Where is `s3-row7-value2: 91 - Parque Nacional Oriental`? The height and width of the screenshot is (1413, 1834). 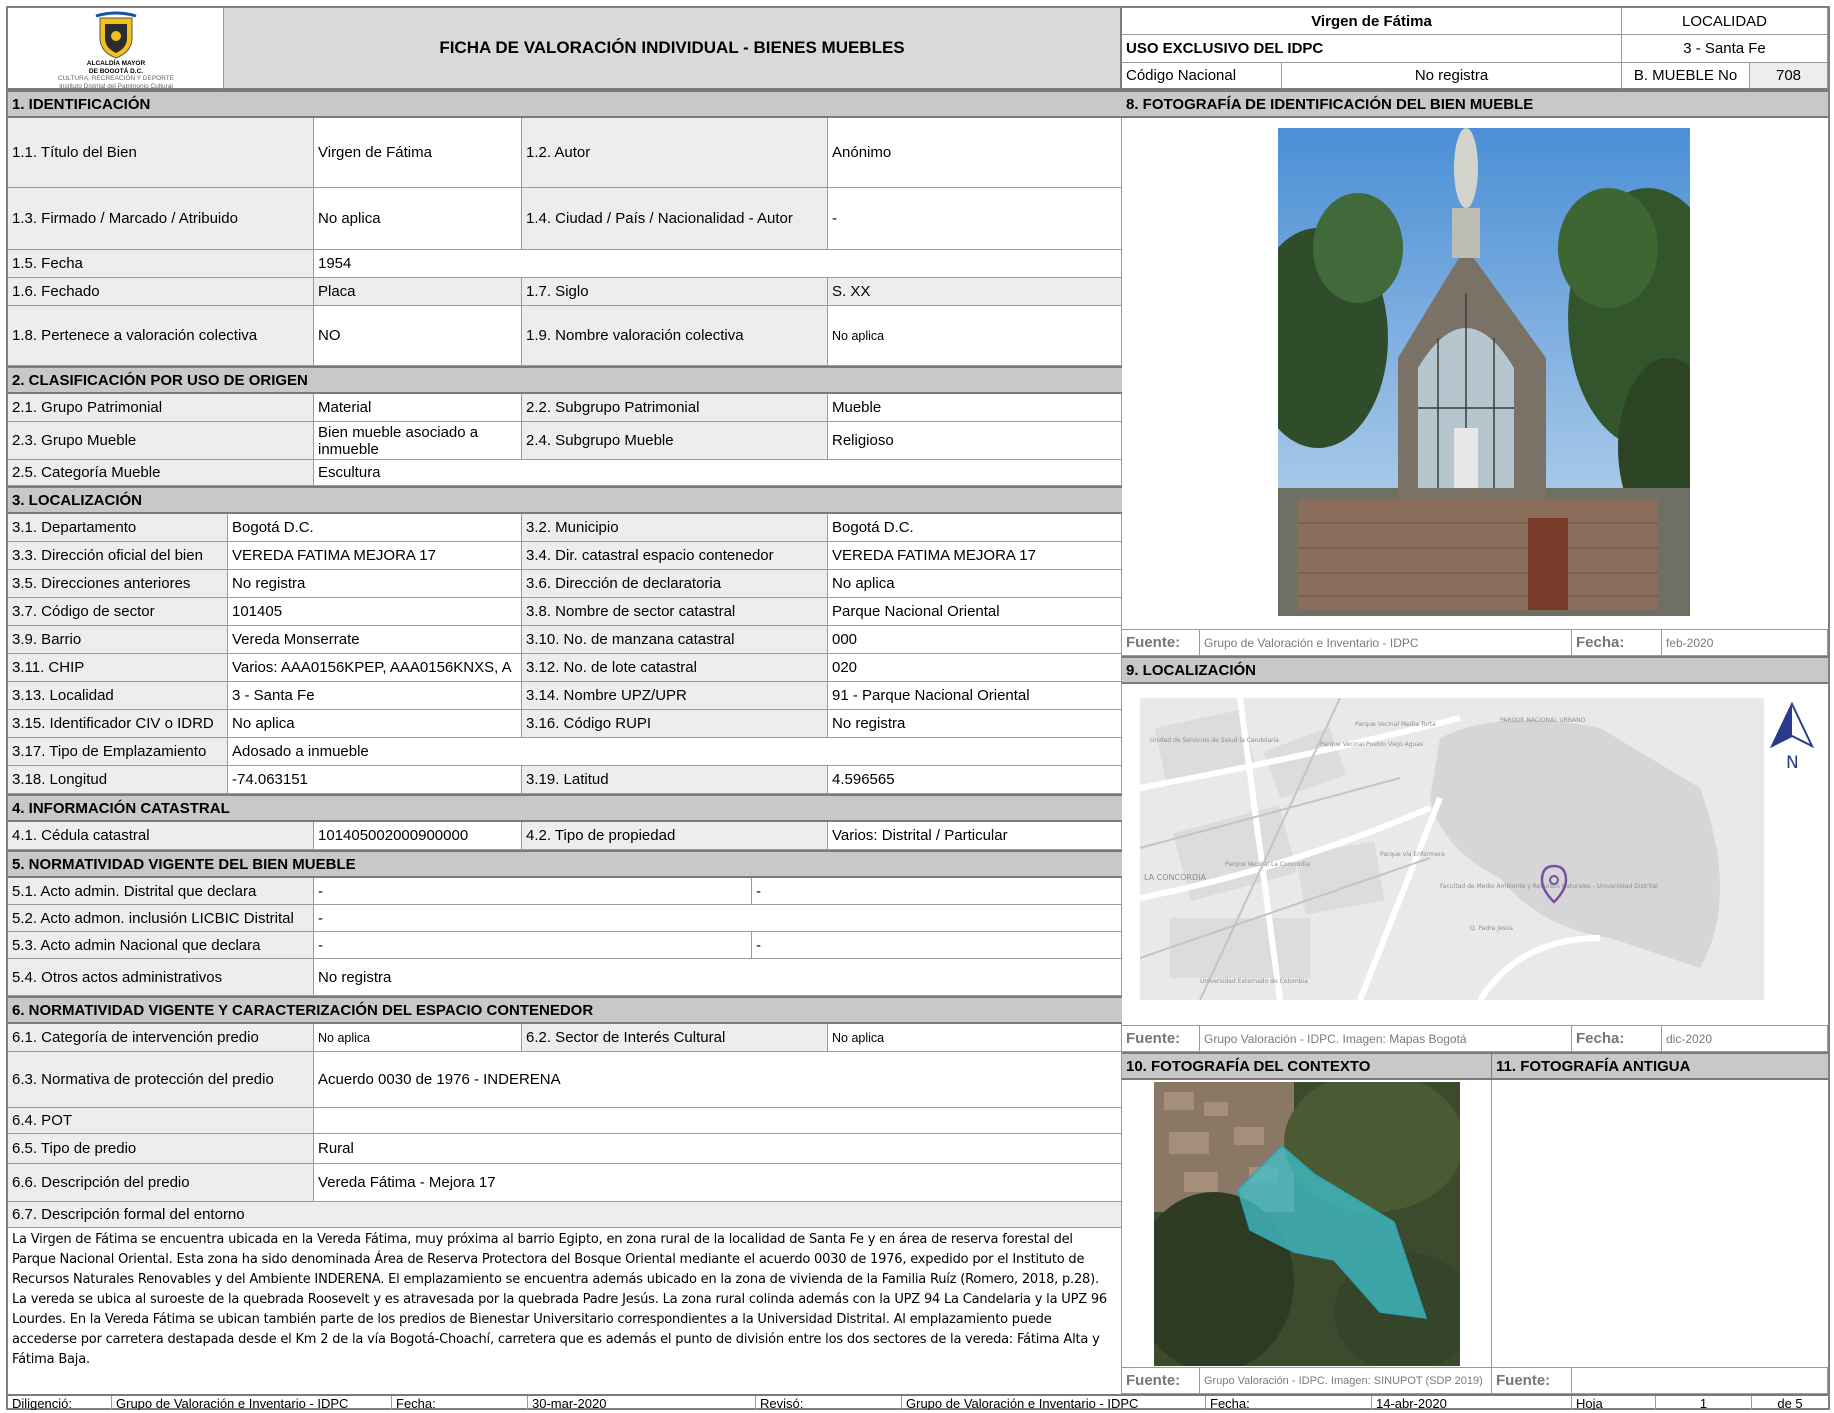 s3-row7-value2: 91 - Parque Nacional Oriental is located at coordinates (975, 696).